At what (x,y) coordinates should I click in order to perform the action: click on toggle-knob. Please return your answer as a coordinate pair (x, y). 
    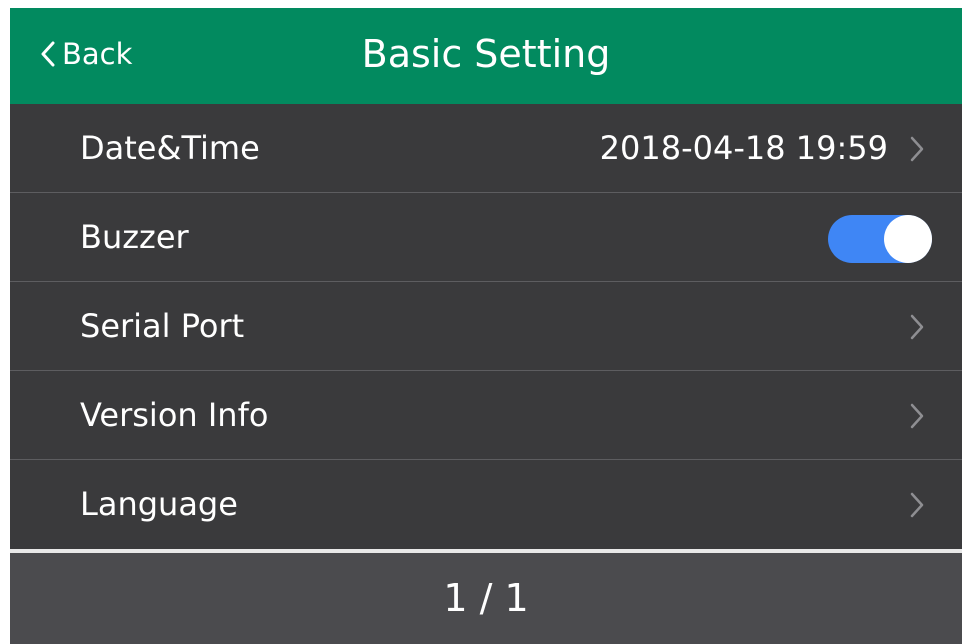
    Looking at the image, I should click on (908, 239).